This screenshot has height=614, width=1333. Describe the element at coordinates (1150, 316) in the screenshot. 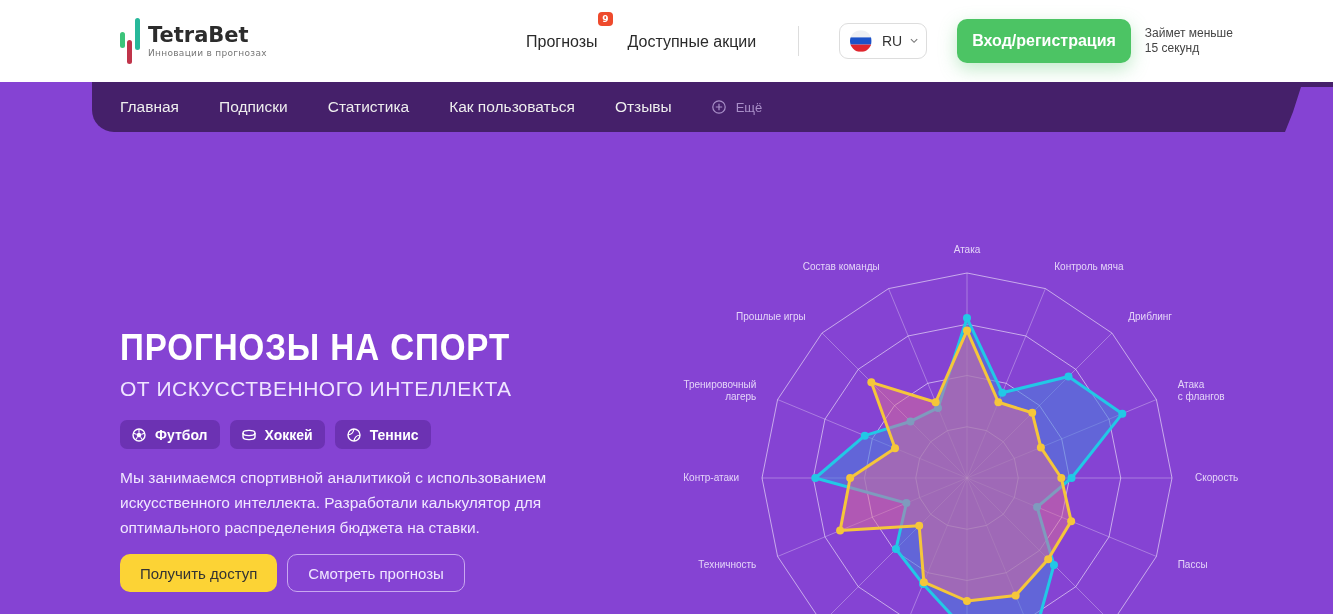

I see `axis-label: Дриблинг` at that location.